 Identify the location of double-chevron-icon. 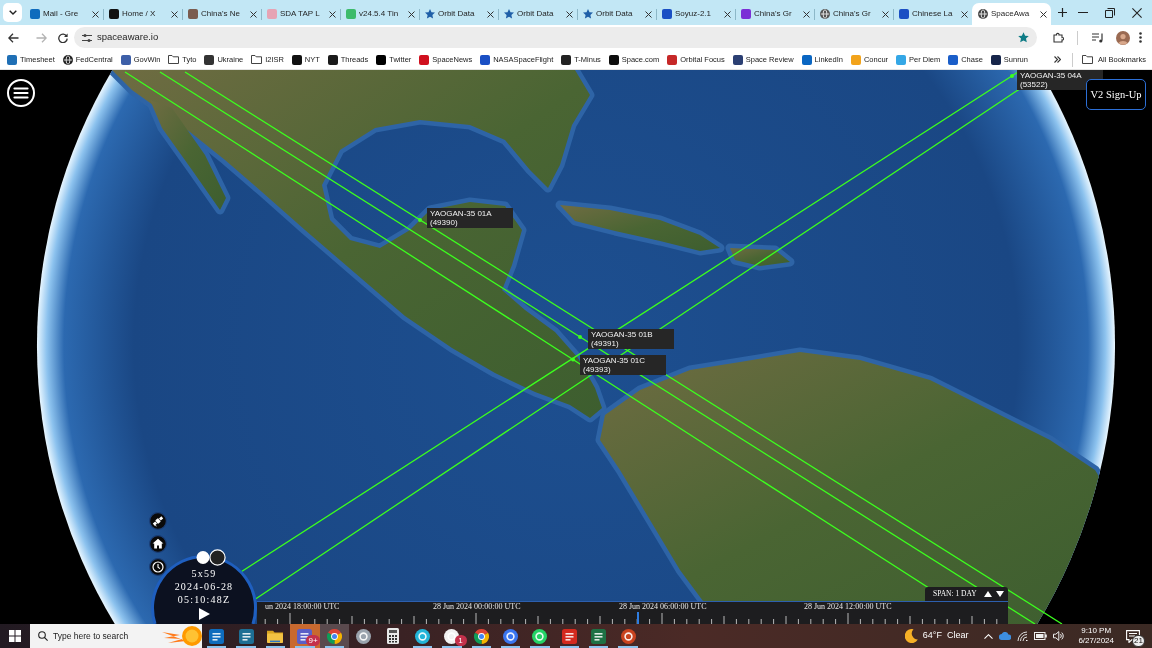
(1058, 59).